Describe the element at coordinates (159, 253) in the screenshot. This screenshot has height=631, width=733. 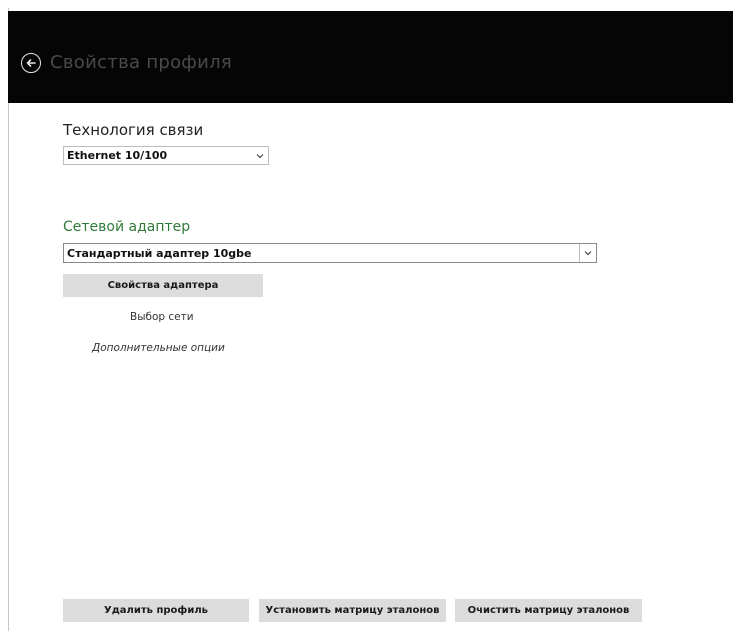
I see `network-adapter-value: Стандартный адаптер 10gbe` at that location.